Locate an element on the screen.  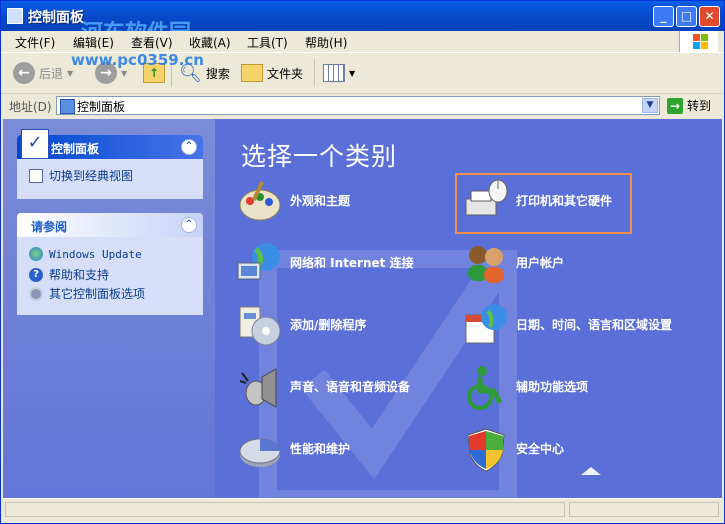
category-label: 安全中心 is located at coordinates (540, 449).